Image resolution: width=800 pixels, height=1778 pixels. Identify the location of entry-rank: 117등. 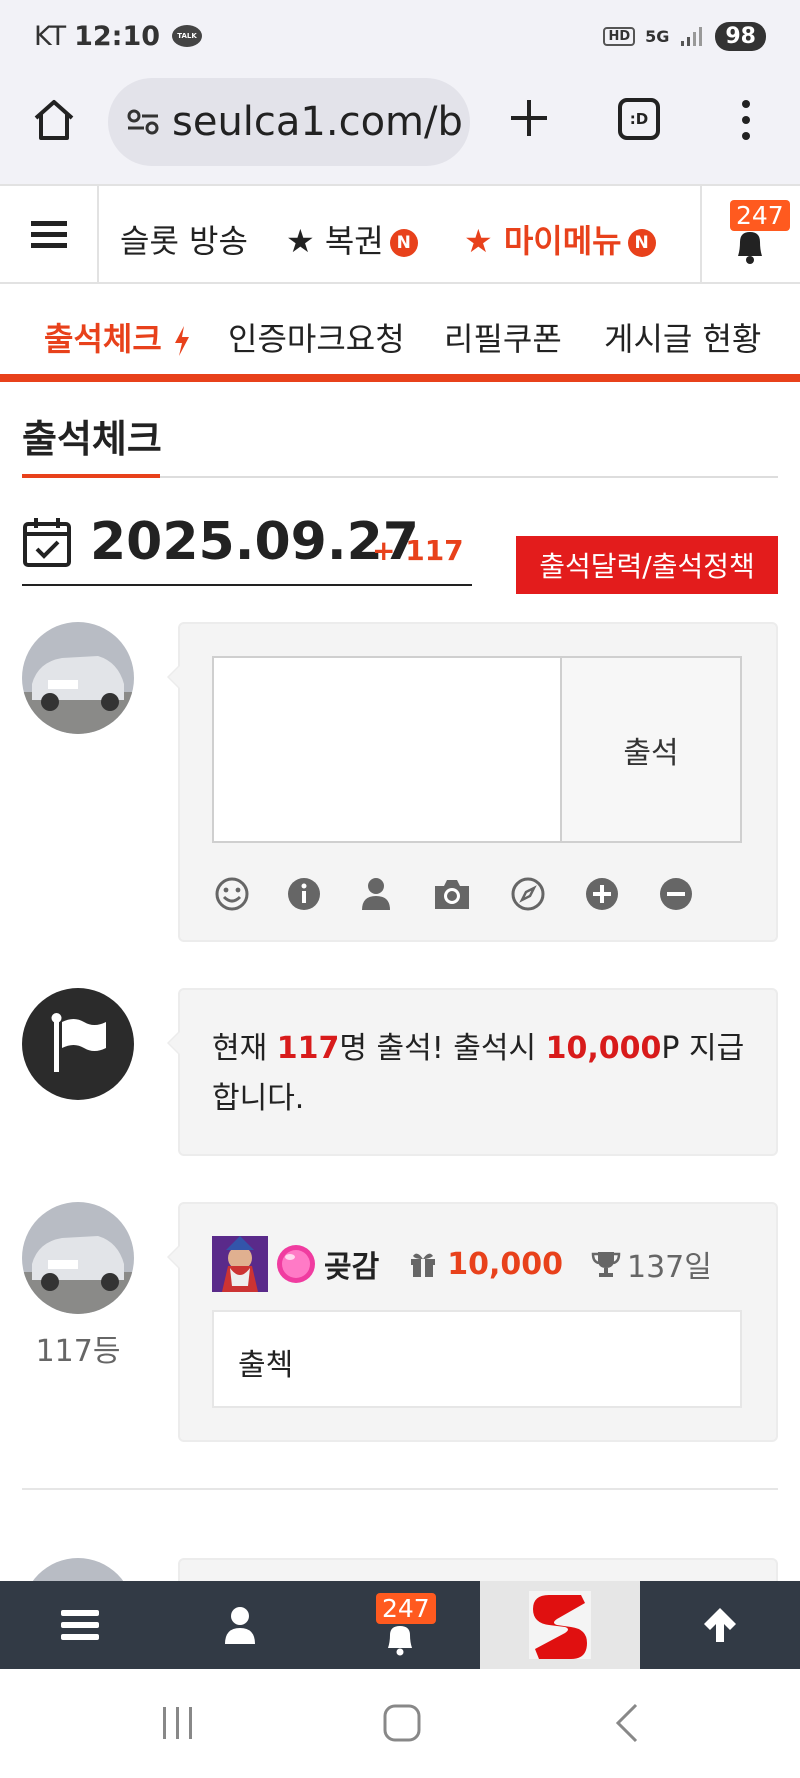
(78, 1351).